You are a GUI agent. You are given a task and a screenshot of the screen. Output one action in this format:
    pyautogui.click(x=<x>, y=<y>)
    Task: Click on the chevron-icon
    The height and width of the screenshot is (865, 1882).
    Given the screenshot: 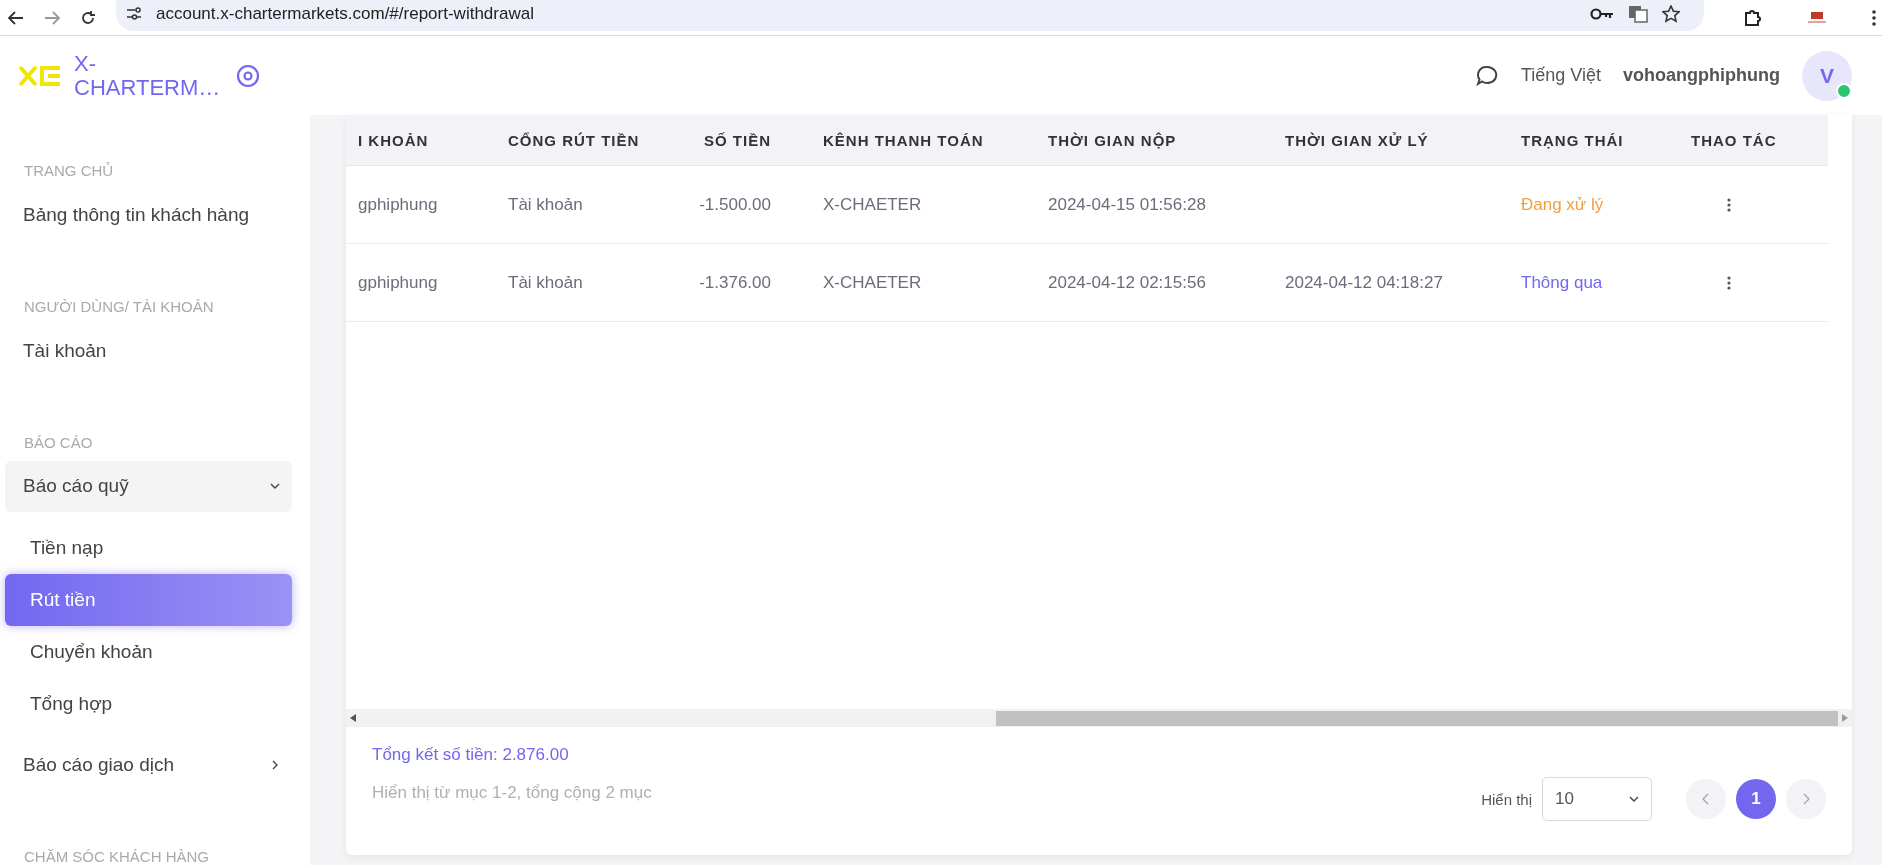 What is the action you would take?
    pyautogui.click(x=275, y=765)
    